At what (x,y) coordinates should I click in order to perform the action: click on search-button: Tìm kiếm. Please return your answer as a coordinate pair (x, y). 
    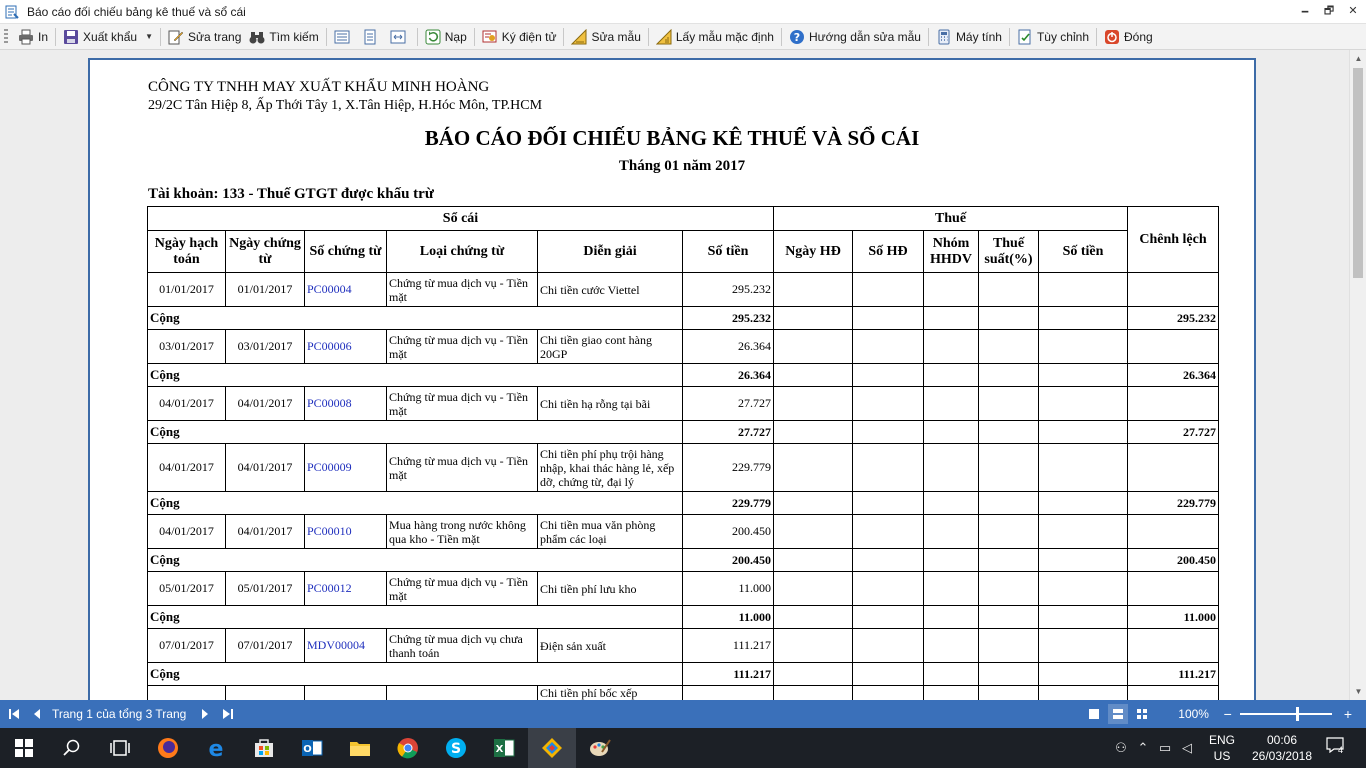
    Looking at the image, I should click on (283, 37).